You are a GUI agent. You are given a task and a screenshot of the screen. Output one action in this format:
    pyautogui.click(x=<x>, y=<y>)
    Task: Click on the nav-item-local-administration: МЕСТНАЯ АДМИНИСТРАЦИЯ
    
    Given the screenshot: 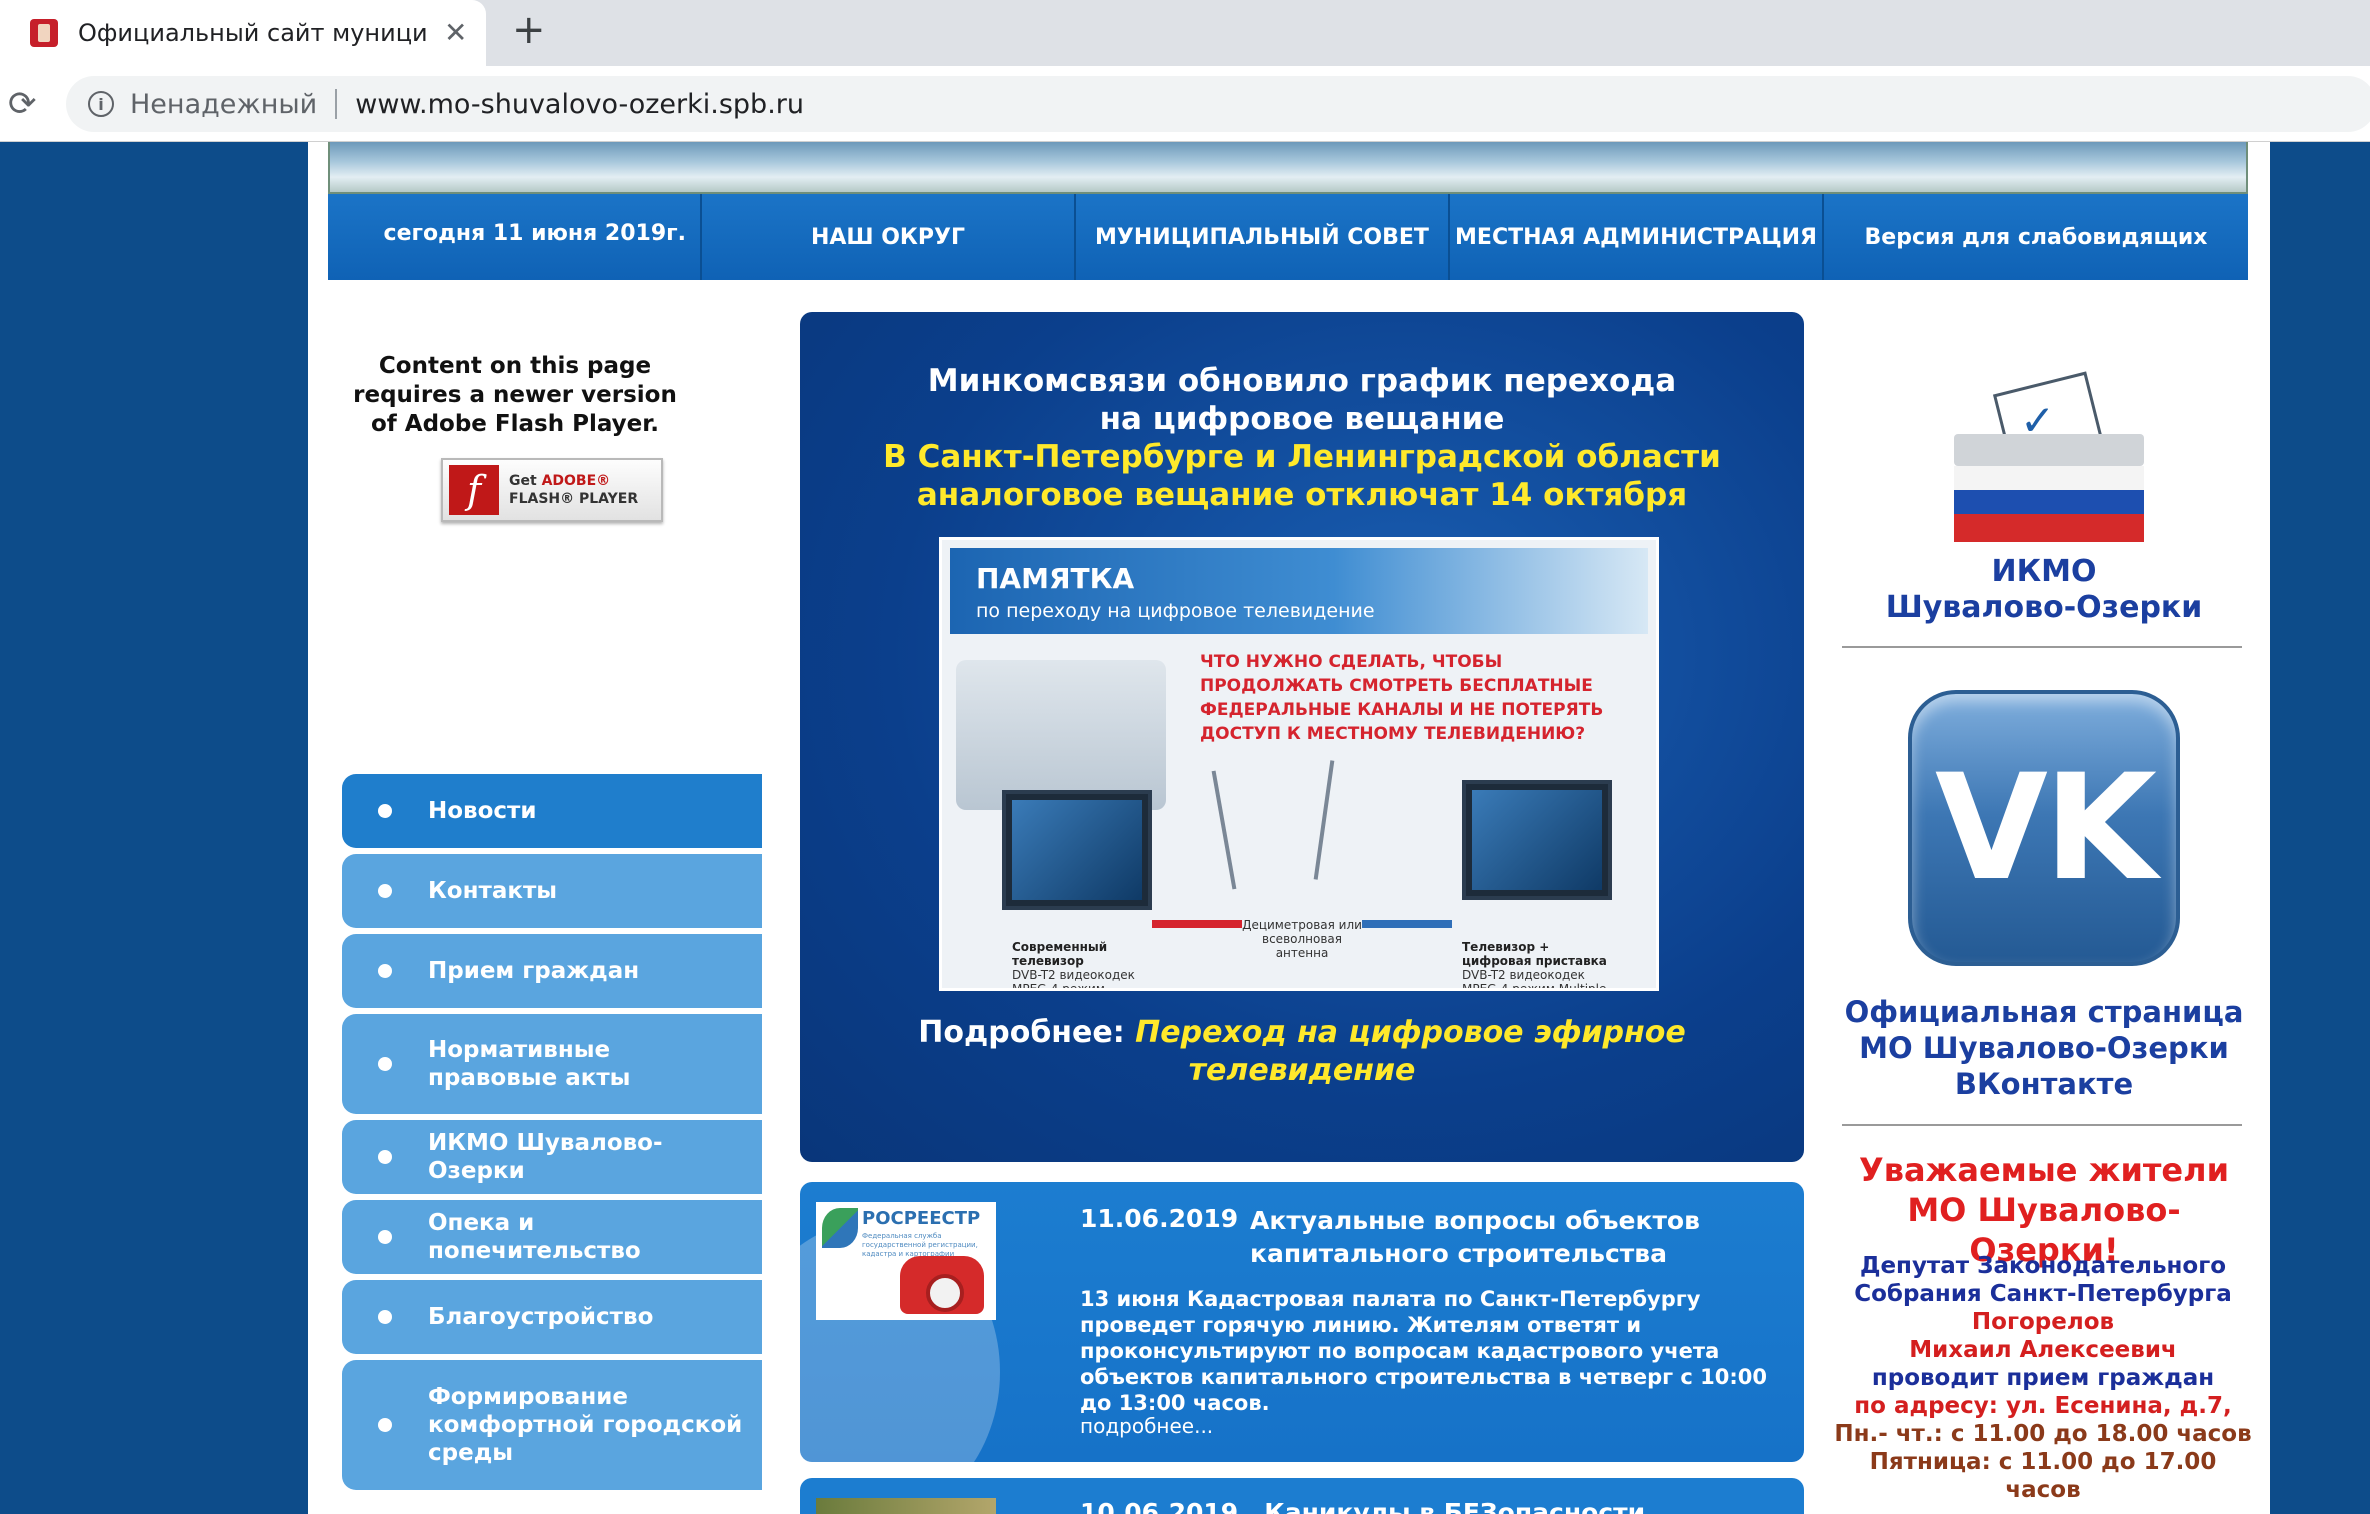 What is the action you would take?
    pyautogui.click(x=1637, y=237)
    